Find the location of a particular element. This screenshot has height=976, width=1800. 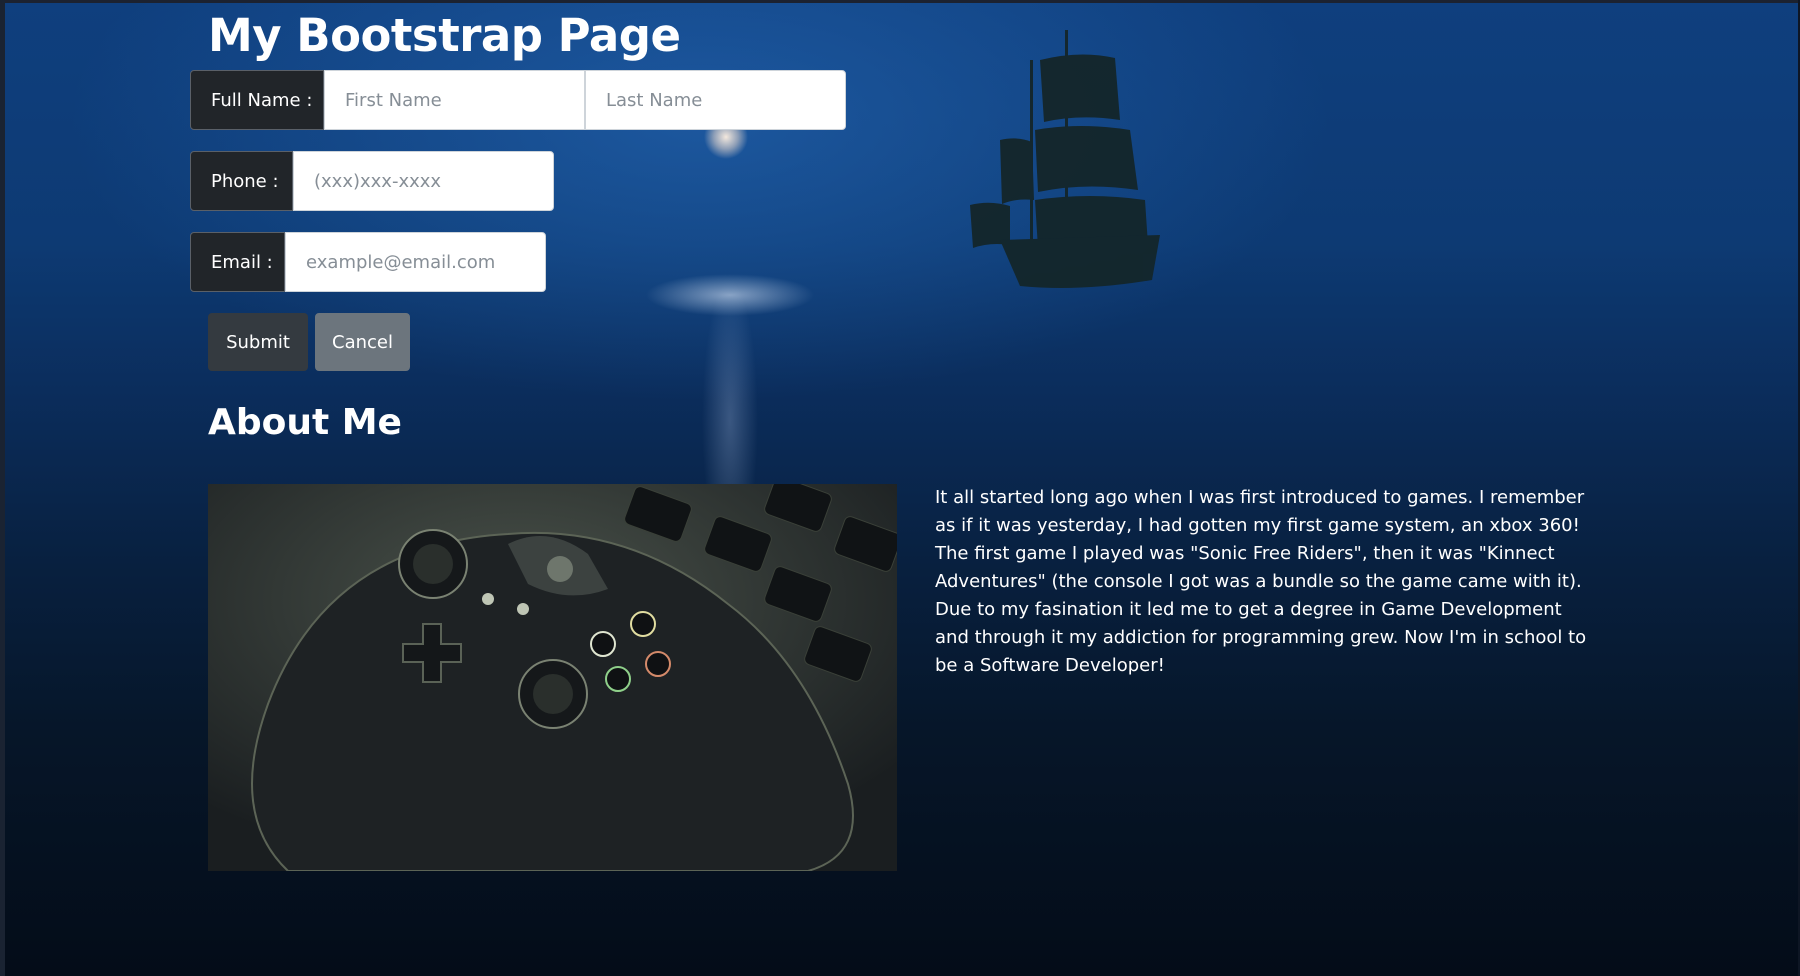

phone-label: Phone : is located at coordinates (241, 181).